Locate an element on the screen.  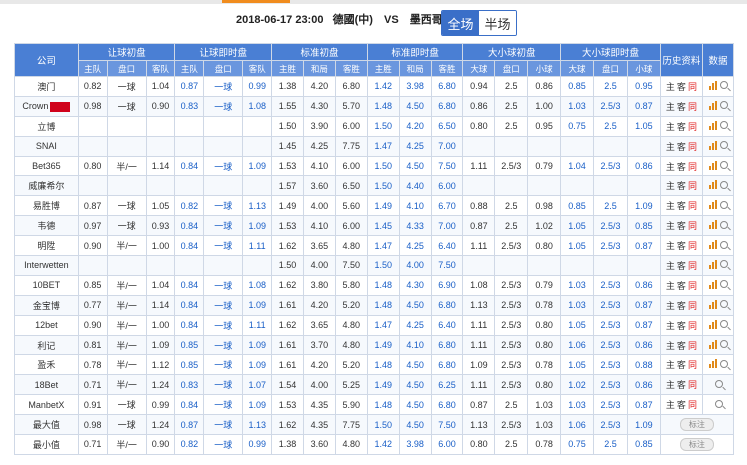
company-cell: 18Bet is located at coordinates (46, 385).